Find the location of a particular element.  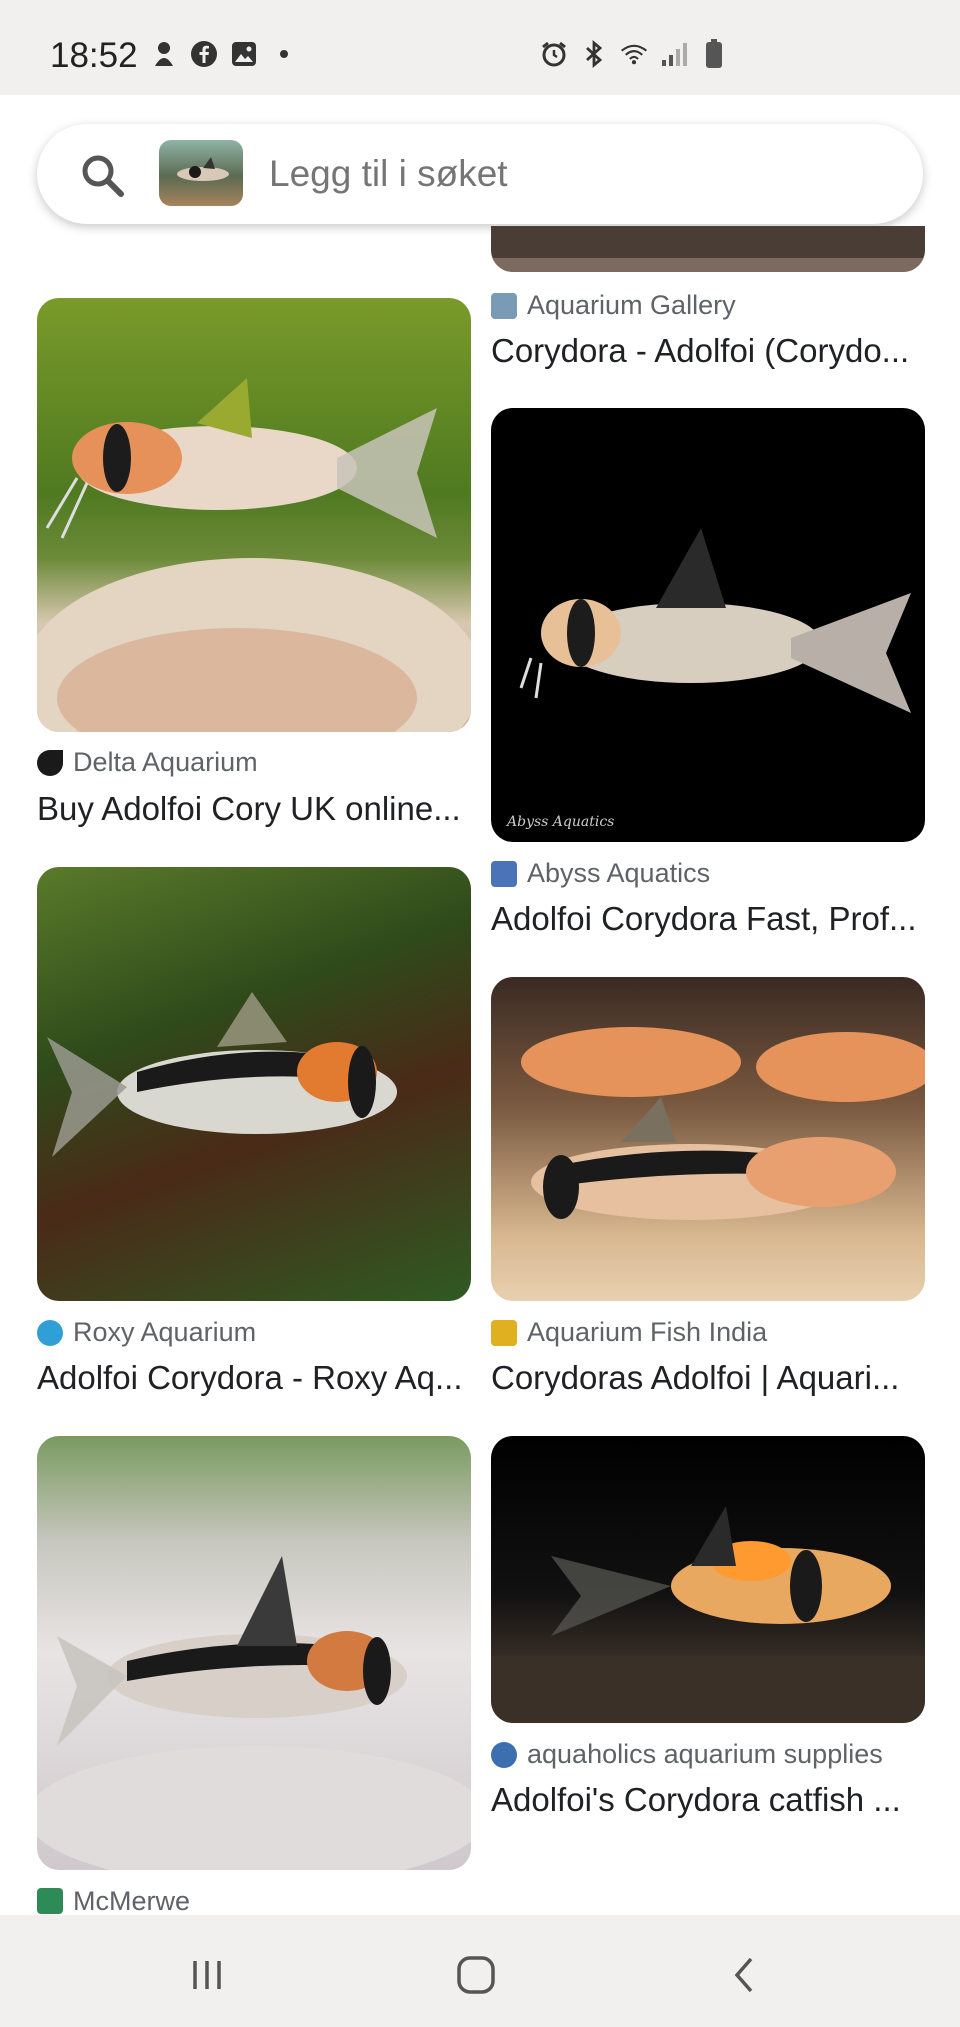

battery-icon is located at coordinates (714, 53).